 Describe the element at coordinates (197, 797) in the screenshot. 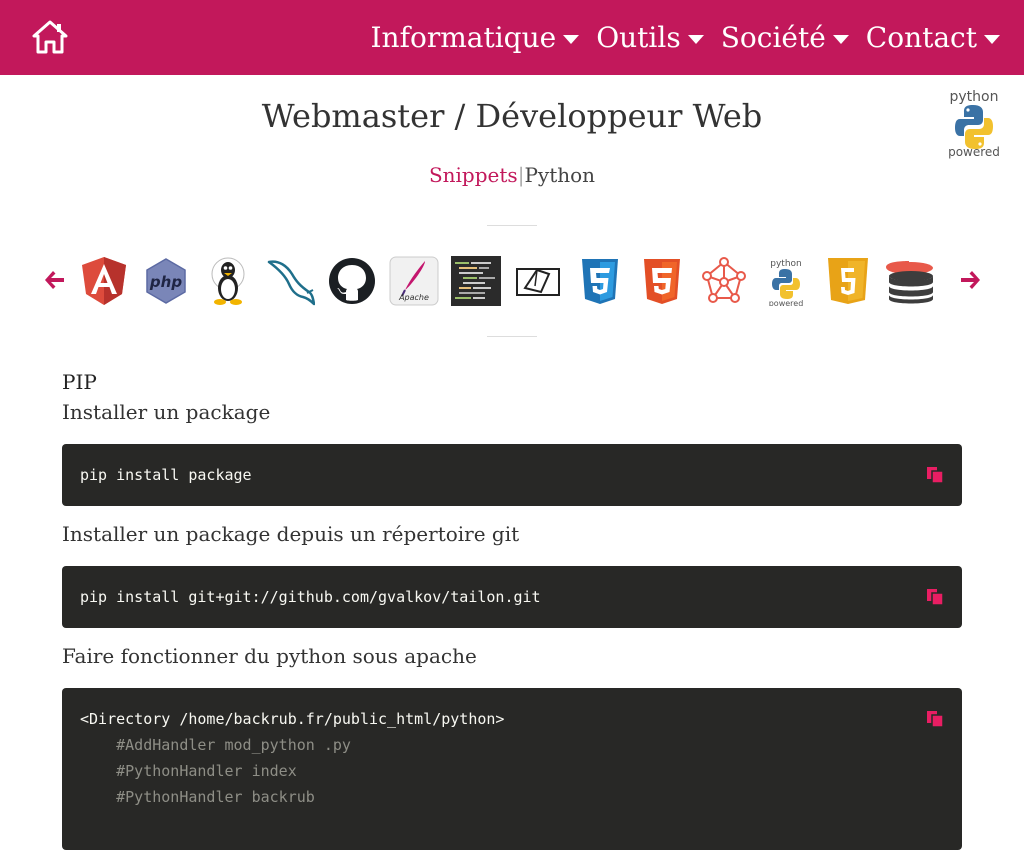

I see `code-comment: #PythonHandler backrub` at that location.